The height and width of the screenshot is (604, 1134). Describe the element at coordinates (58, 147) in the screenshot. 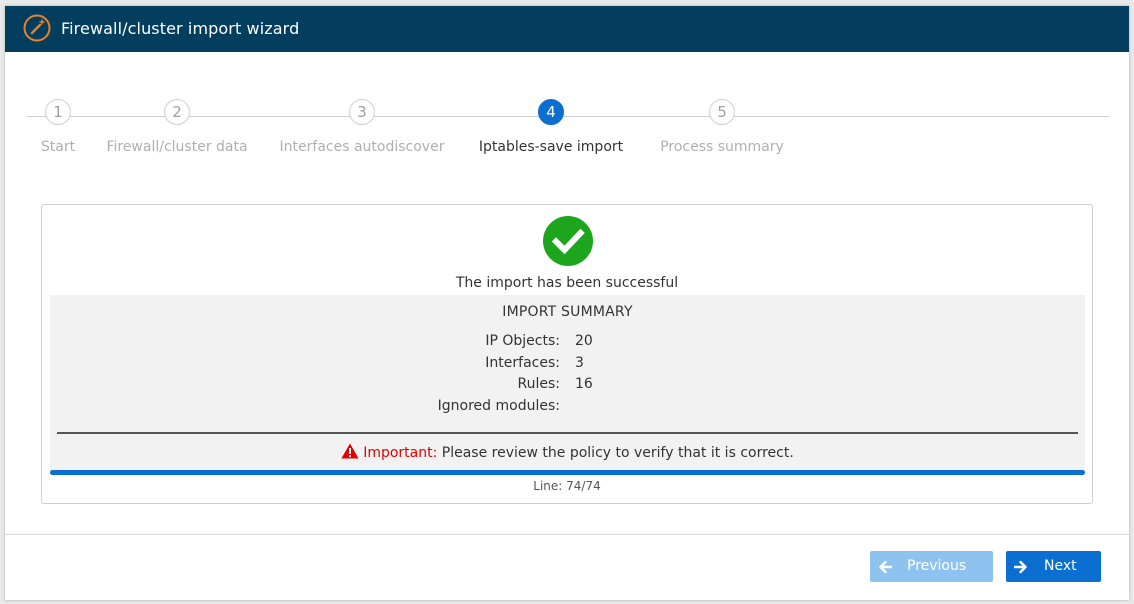

I see `step-label: Start` at that location.